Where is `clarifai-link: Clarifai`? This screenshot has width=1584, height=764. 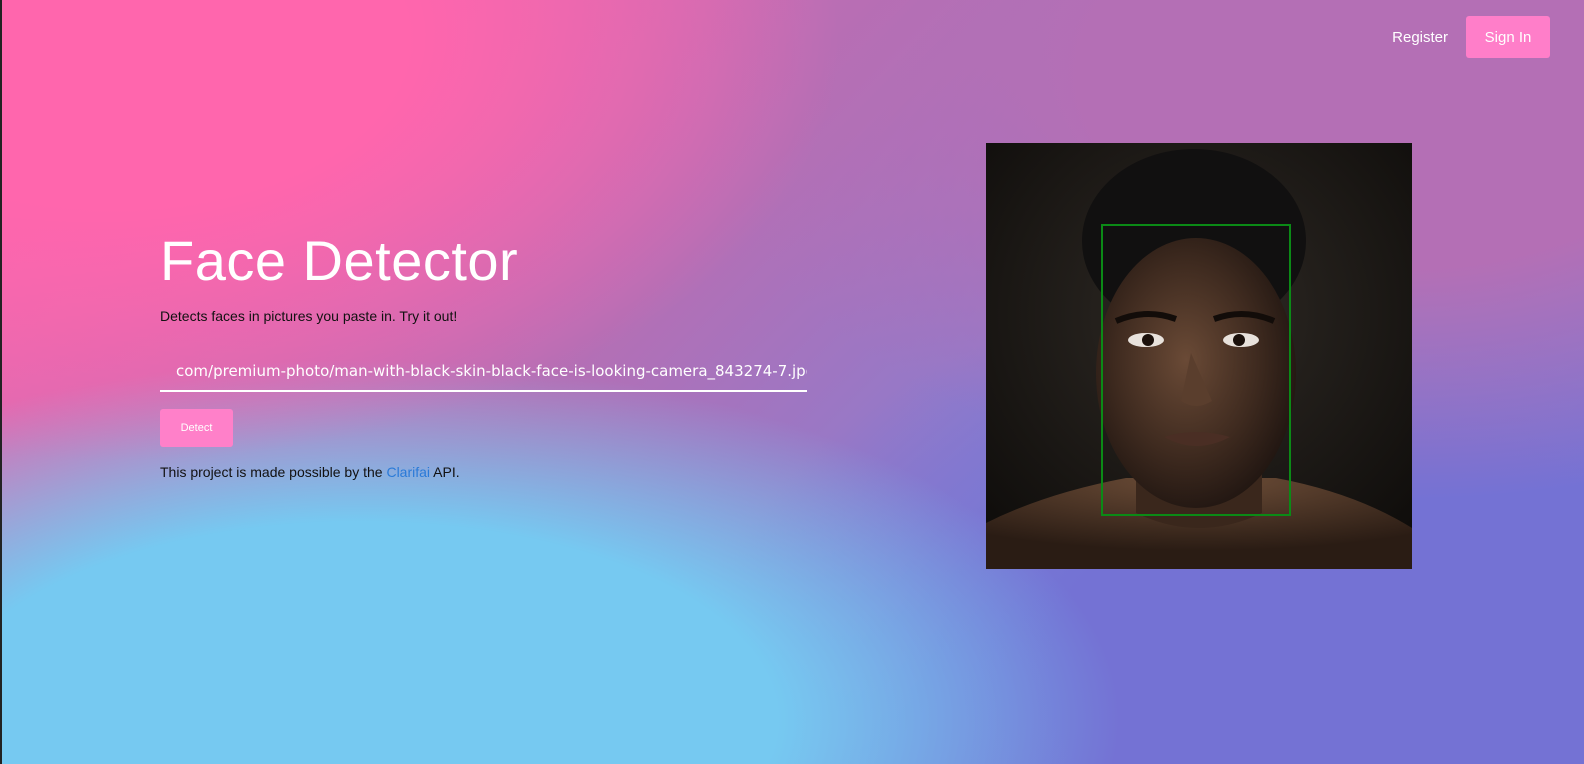
clarifai-link: Clarifai is located at coordinates (408, 472).